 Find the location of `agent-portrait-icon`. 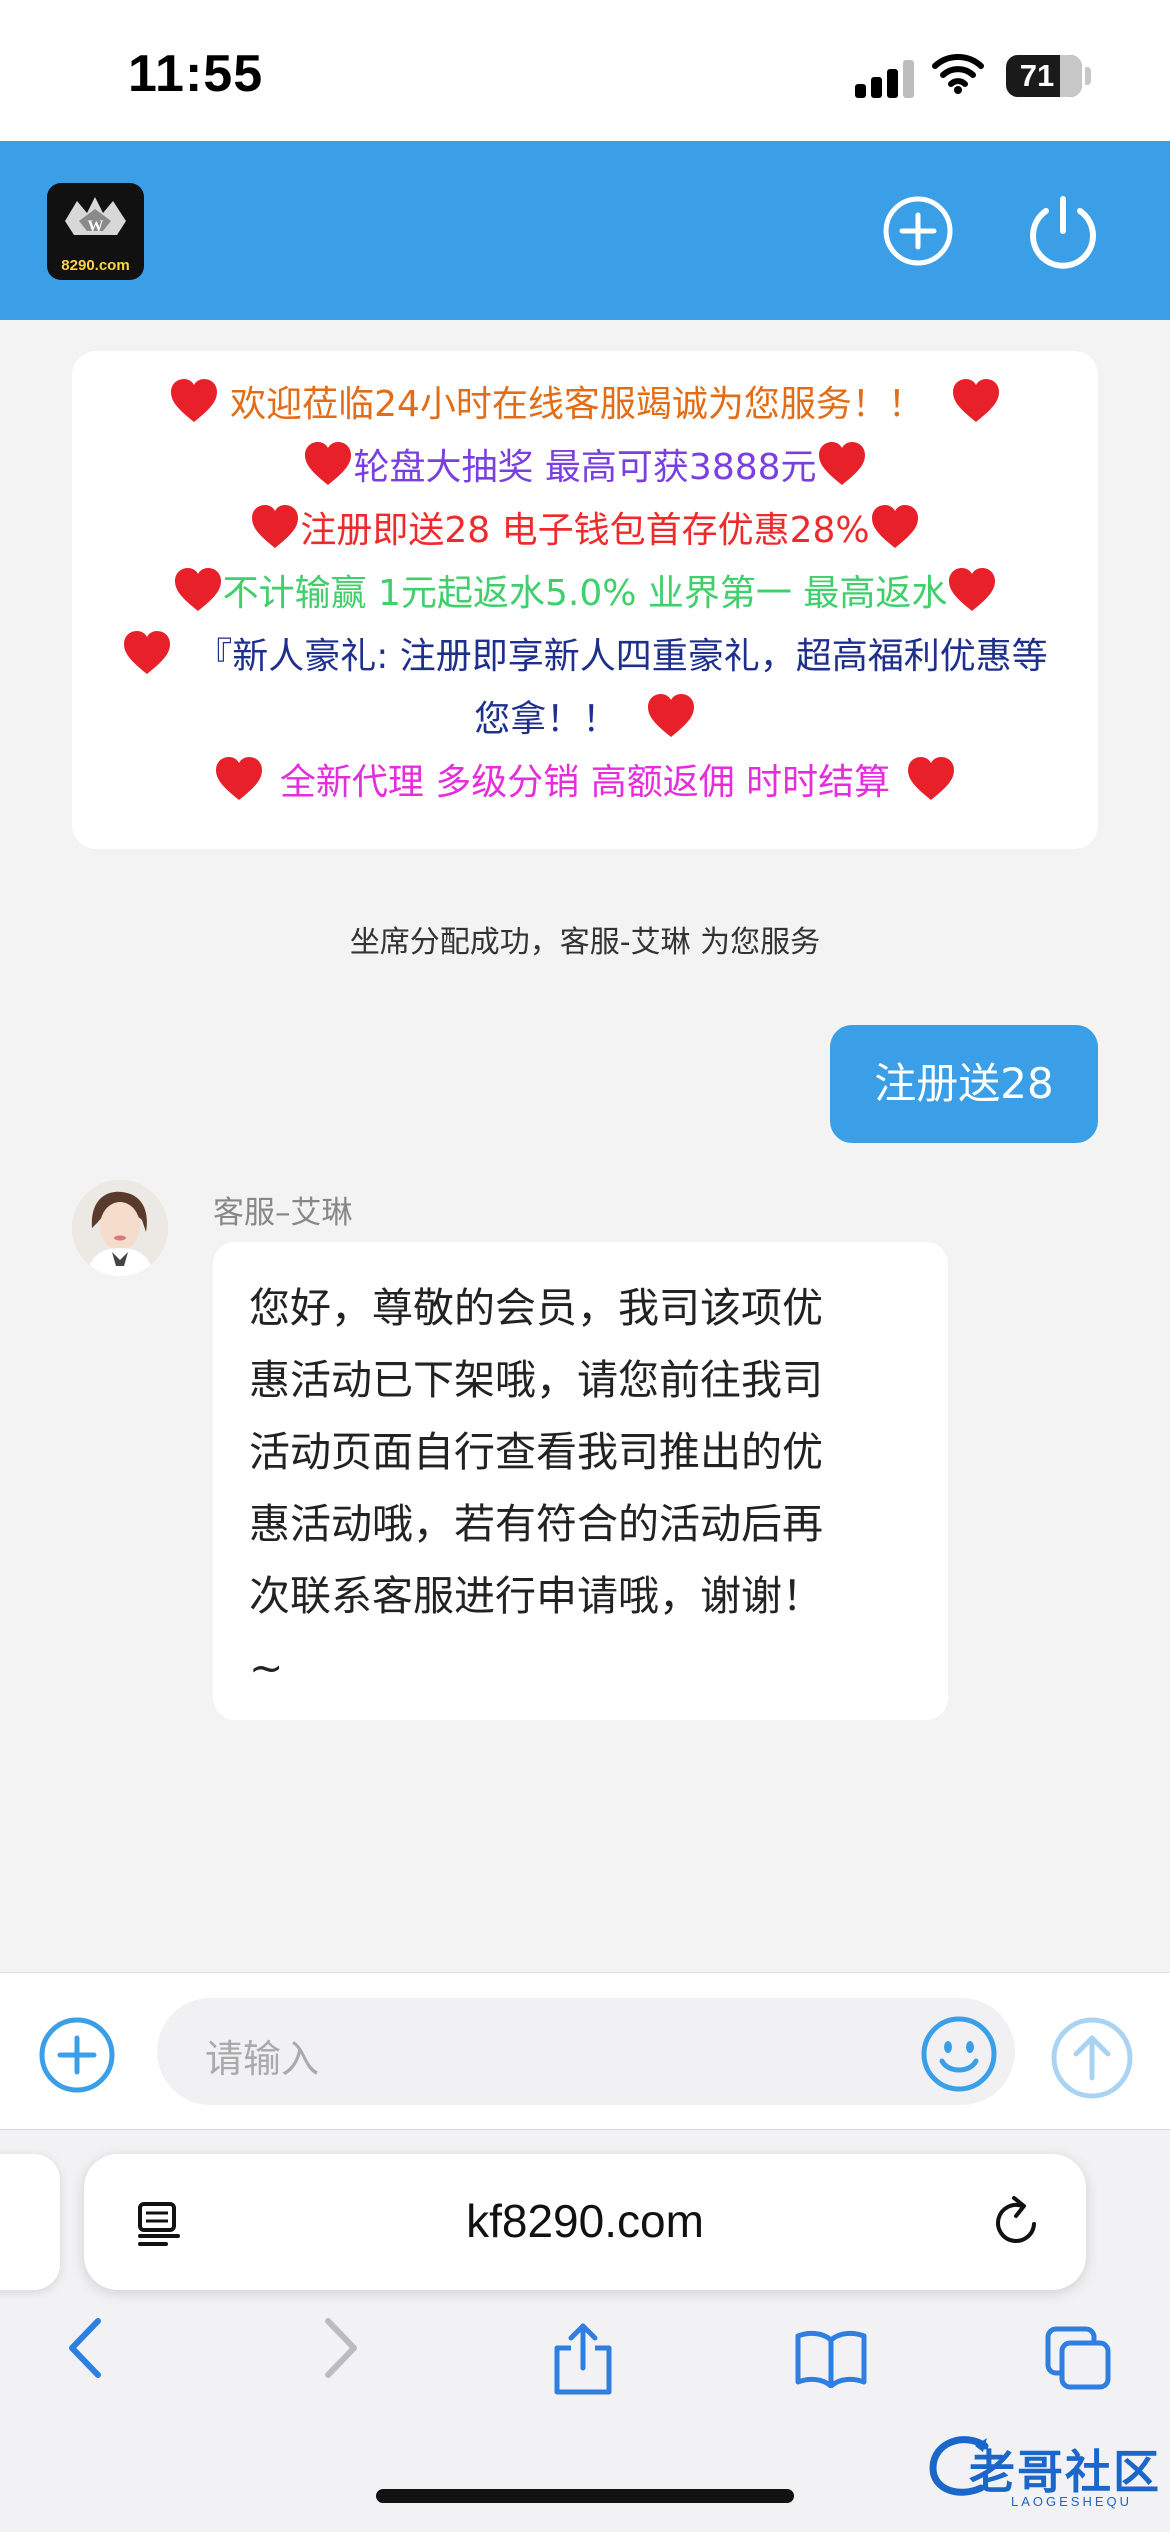

agent-portrait-icon is located at coordinates (120, 1228).